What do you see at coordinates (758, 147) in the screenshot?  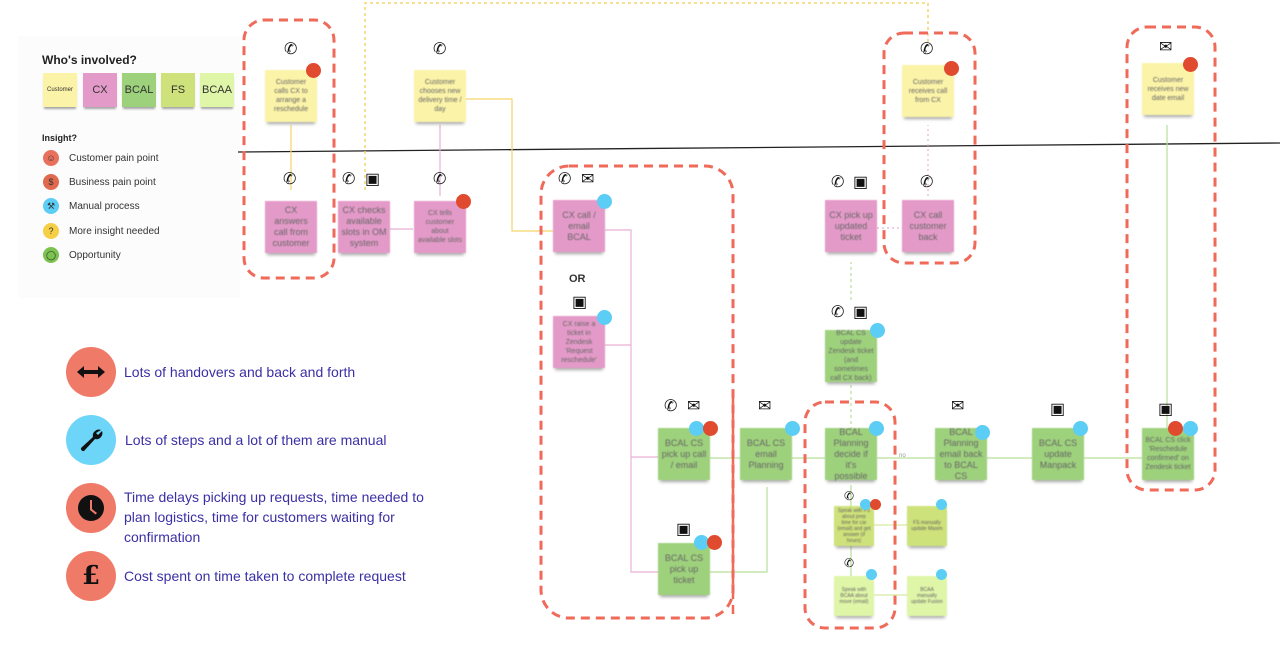 I see `customer-line-of-interaction` at bounding box center [758, 147].